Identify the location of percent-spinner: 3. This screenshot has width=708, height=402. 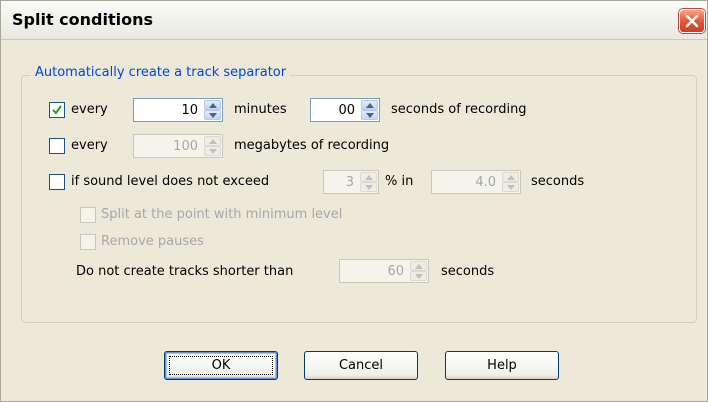
(351, 182).